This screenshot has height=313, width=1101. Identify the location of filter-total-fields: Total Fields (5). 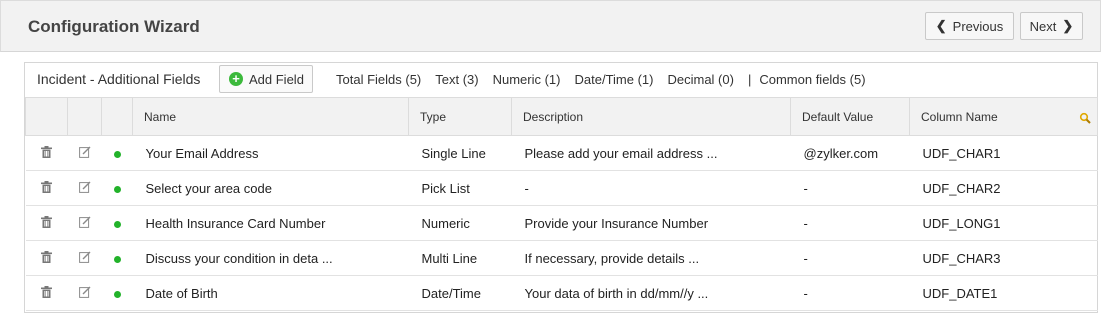
(378, 79).